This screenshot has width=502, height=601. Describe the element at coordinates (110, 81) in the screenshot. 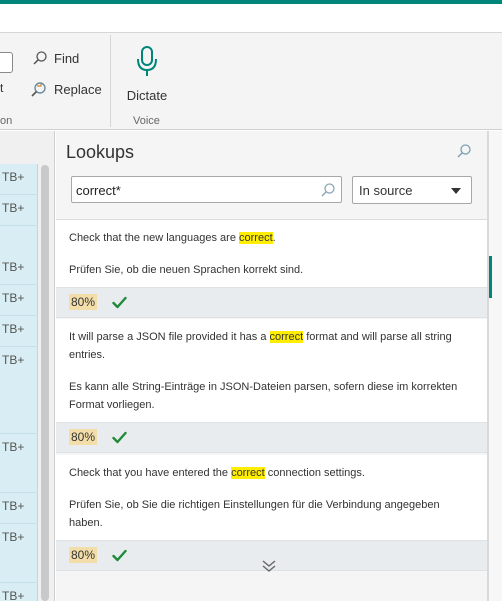

I see `ribbon-separator` at that location.